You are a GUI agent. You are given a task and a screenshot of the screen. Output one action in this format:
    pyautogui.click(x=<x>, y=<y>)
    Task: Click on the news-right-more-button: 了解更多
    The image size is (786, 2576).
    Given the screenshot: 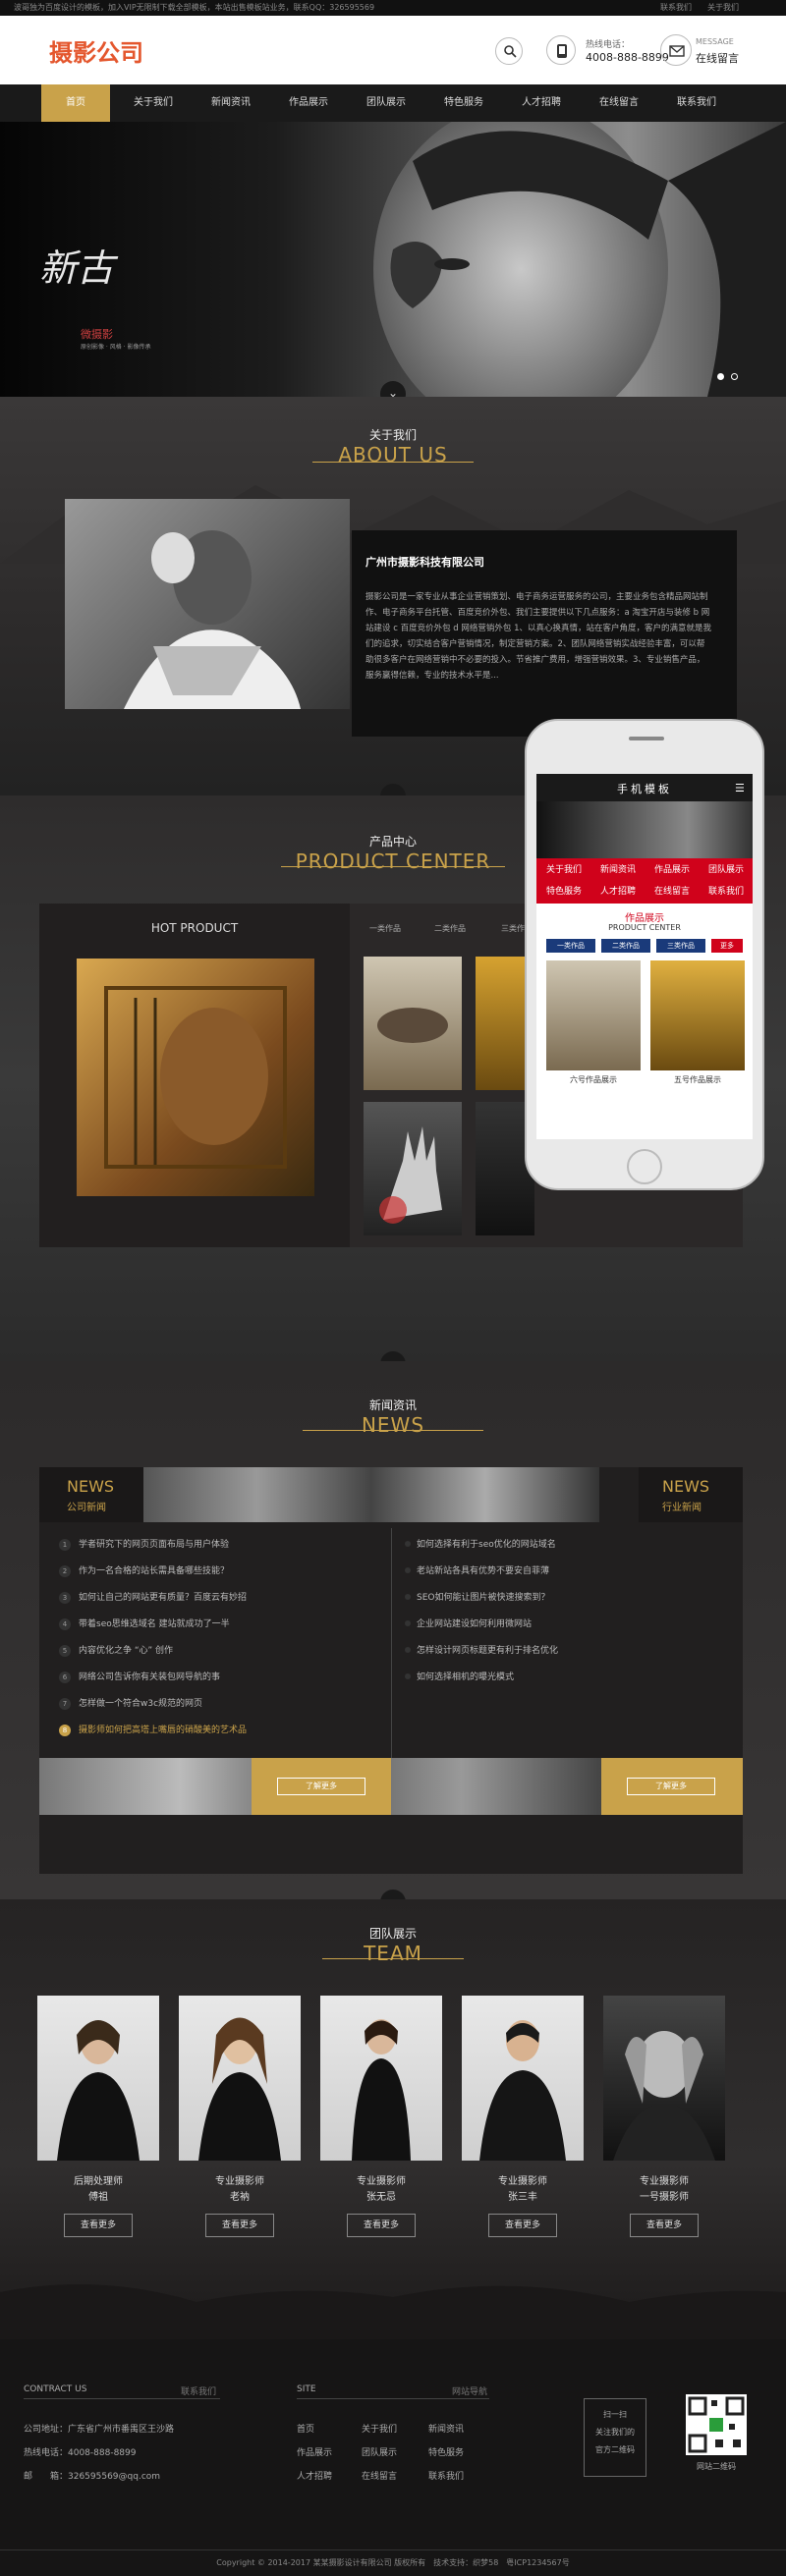 What is the action you would take?
    pyautogui.click(x=671, y=1786)
    